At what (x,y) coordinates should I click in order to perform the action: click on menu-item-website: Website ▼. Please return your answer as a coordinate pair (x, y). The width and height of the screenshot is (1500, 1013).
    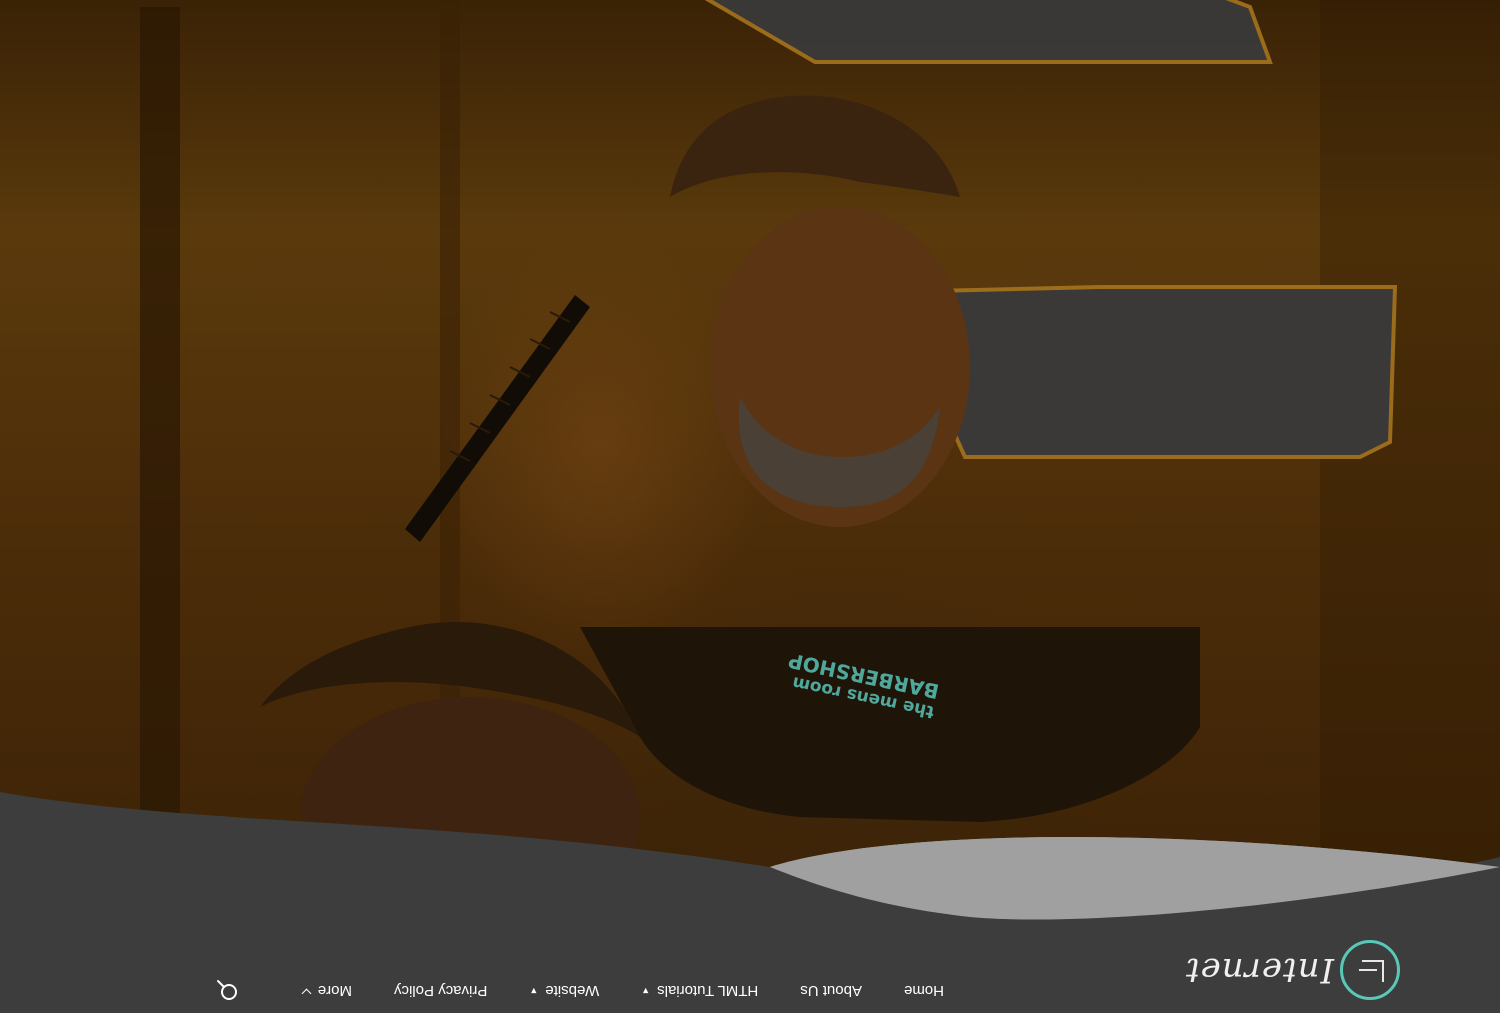
    Looking at the image, I should click on (564, 991).